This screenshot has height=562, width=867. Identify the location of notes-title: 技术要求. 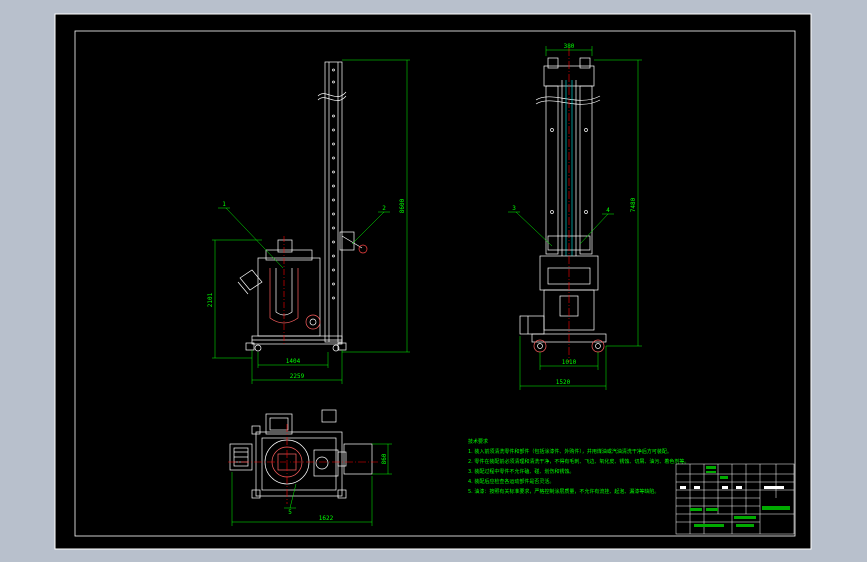
(478, 441).